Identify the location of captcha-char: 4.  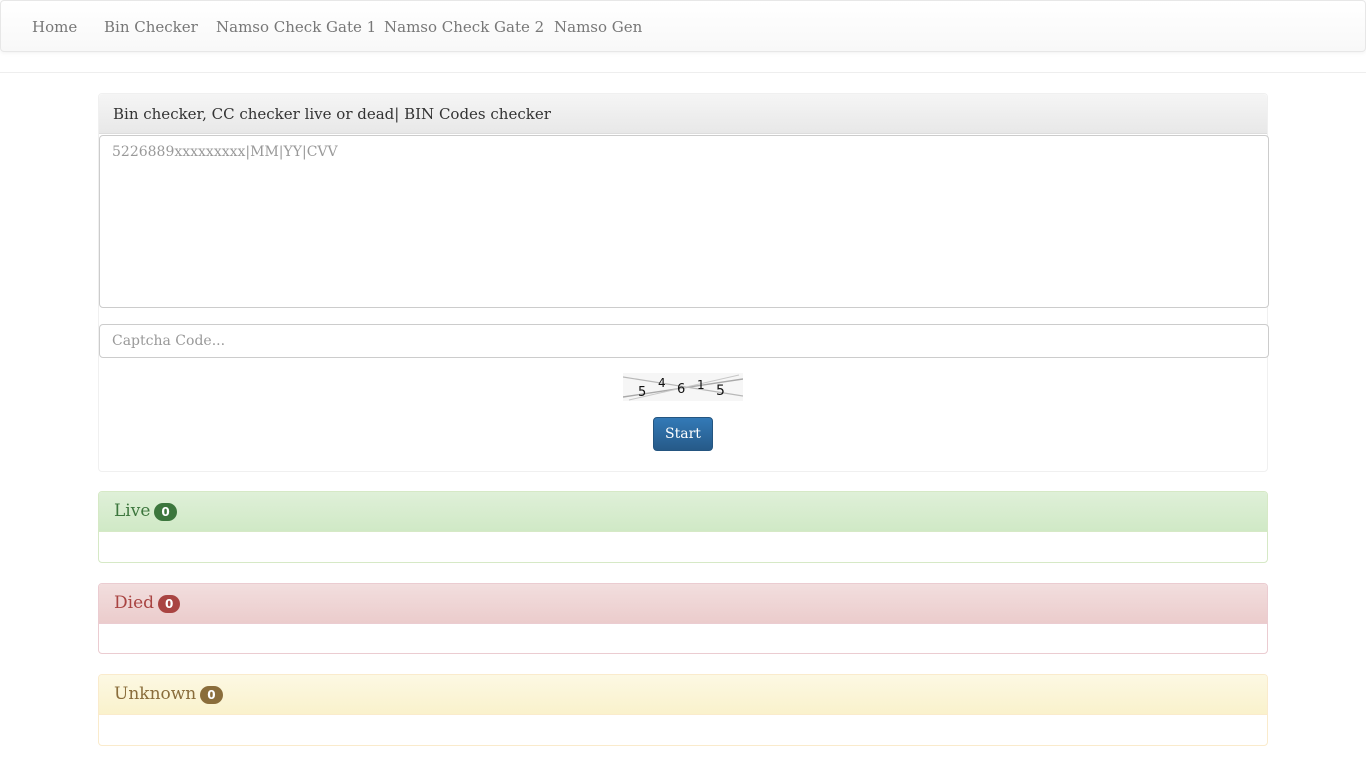
(662, 383).